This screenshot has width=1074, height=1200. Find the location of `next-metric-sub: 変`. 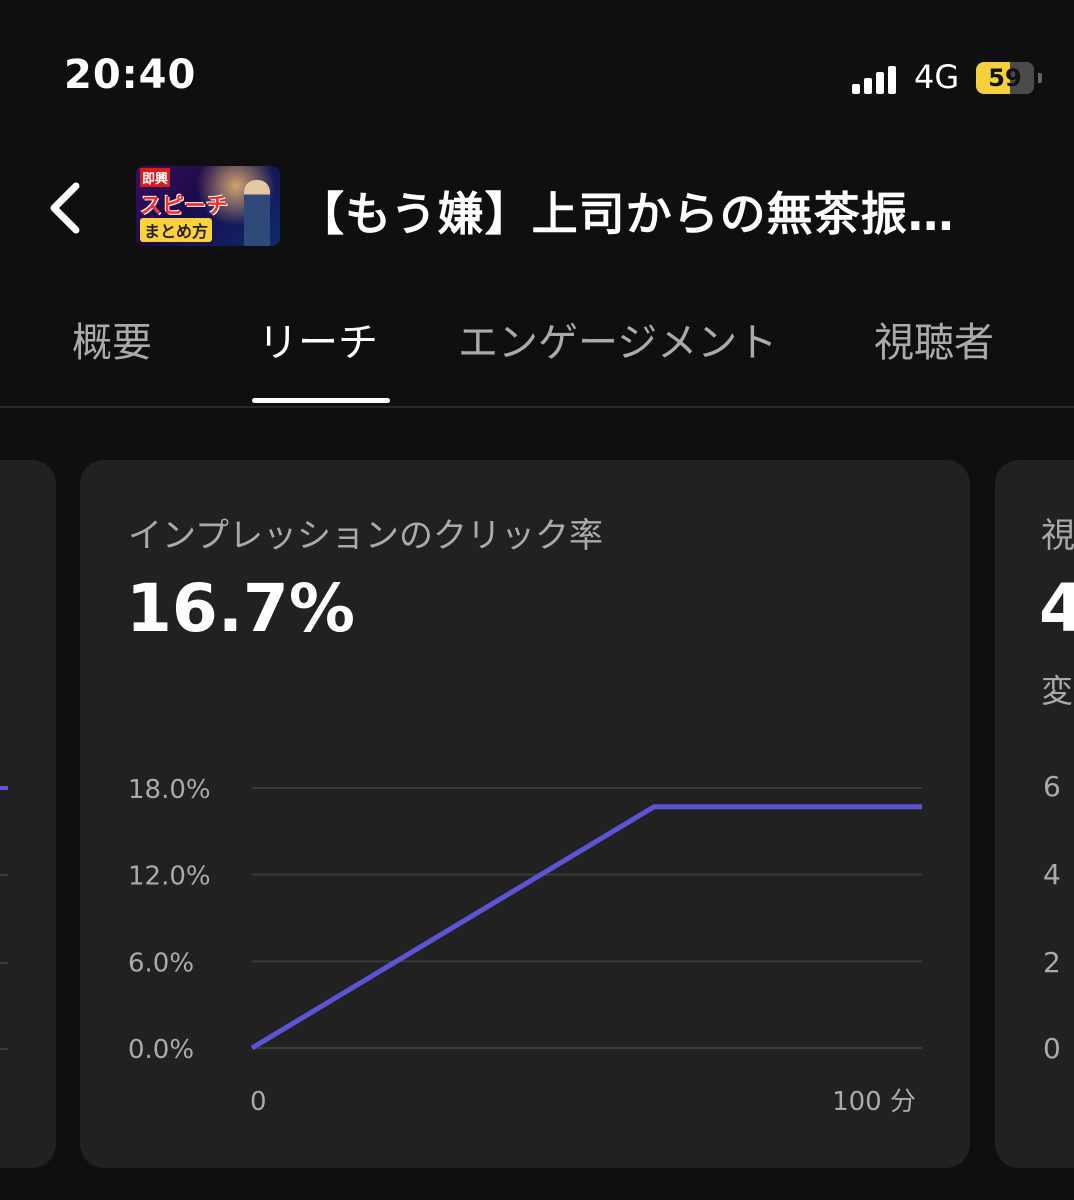

next-metric-sub: 変 is located at coordinates (1057, 691).